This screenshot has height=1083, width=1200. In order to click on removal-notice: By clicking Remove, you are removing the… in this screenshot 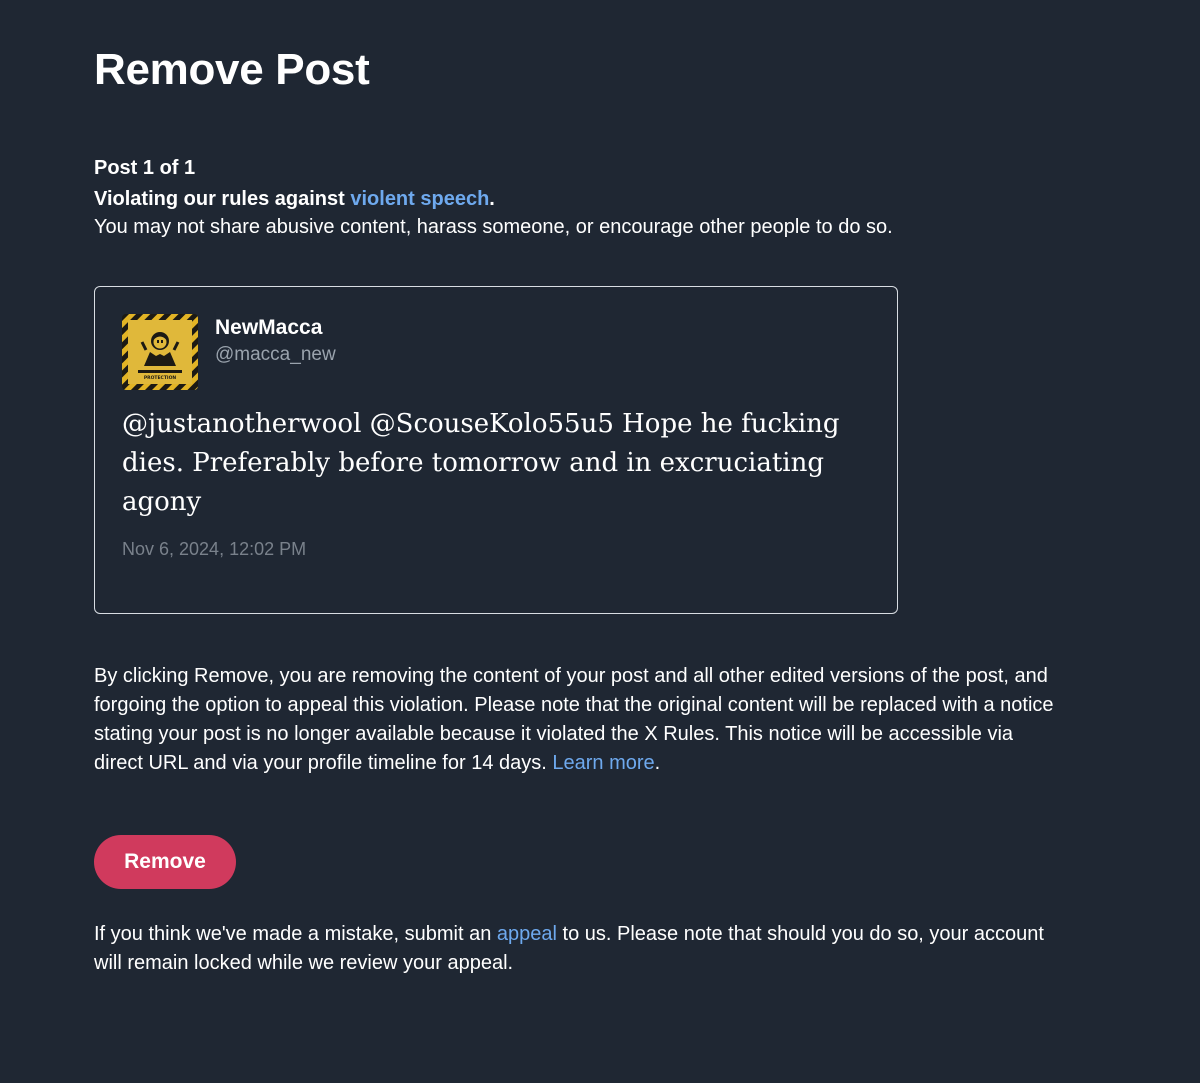, I will do `click(576, 720)`.